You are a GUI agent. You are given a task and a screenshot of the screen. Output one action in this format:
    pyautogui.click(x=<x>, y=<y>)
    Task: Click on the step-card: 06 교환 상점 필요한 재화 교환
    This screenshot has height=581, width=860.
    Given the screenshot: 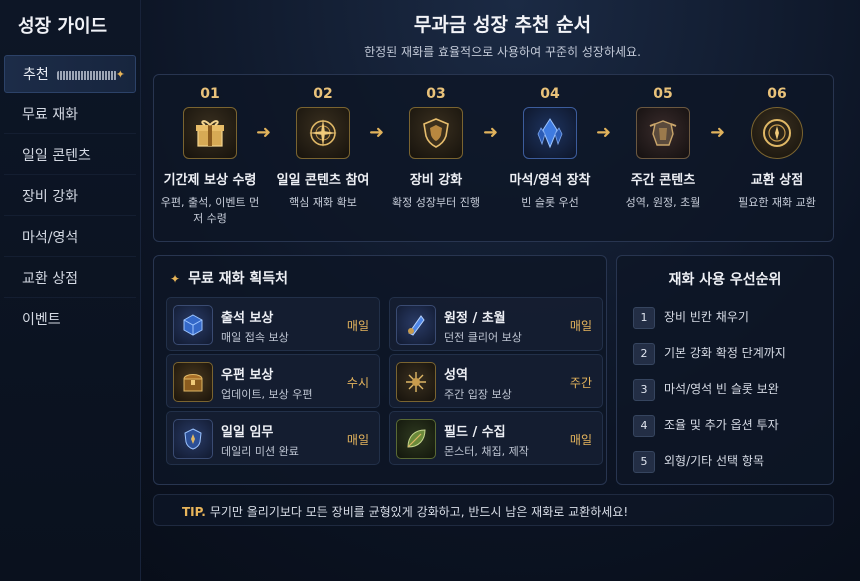 What is the action you would take?
    pyautogui.click(x=777, y=143)
    